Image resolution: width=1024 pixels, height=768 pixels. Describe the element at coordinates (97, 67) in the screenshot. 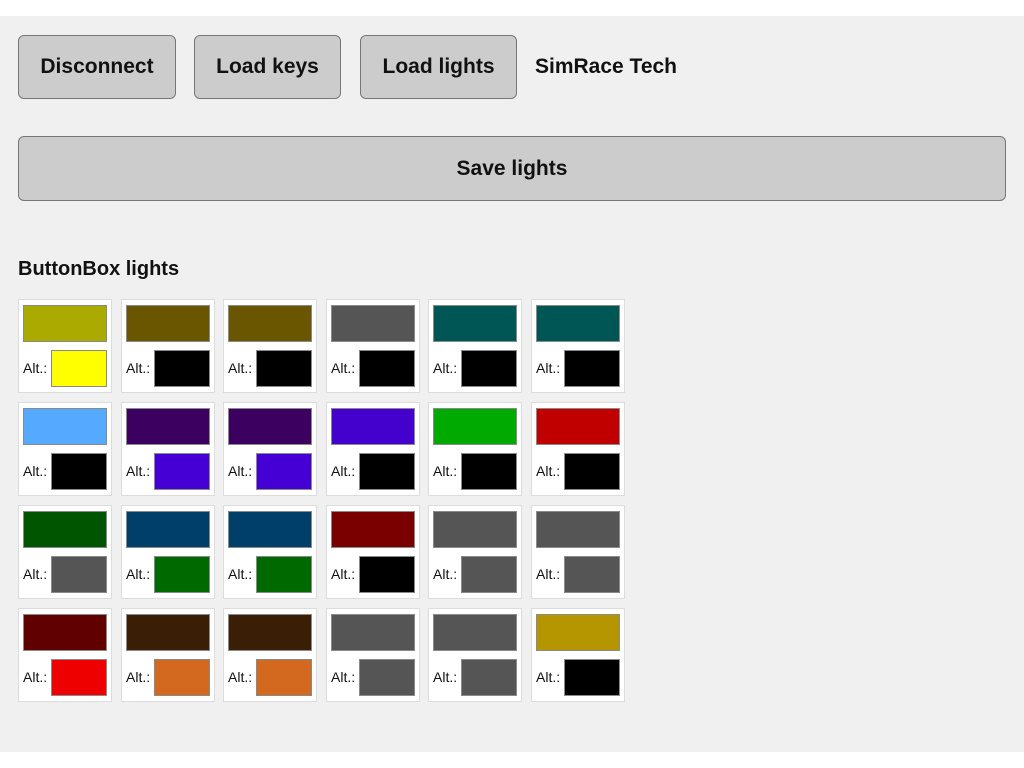

I see `disconnect-button: Disconnect` at that location.